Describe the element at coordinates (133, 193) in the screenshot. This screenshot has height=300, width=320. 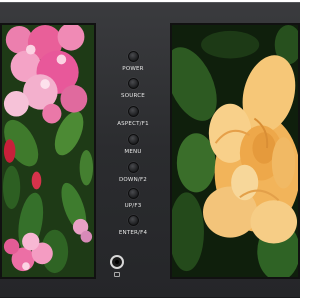
I see `up-f3-knob` at that location.